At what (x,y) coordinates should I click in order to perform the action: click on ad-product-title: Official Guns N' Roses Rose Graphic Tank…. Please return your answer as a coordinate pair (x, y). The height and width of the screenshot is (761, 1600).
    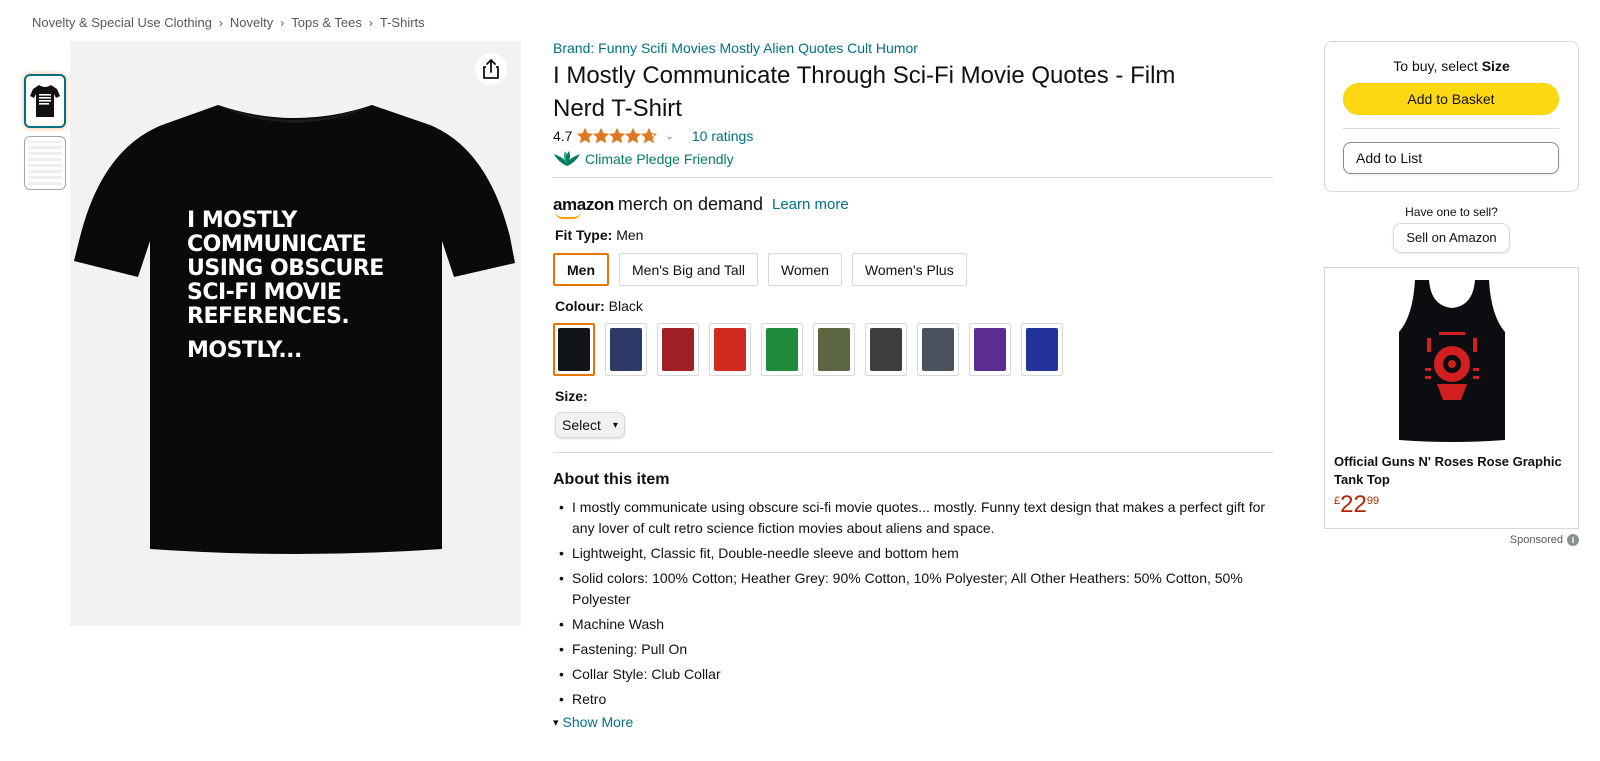
    Looking at the image, I should click on (1451, 471).